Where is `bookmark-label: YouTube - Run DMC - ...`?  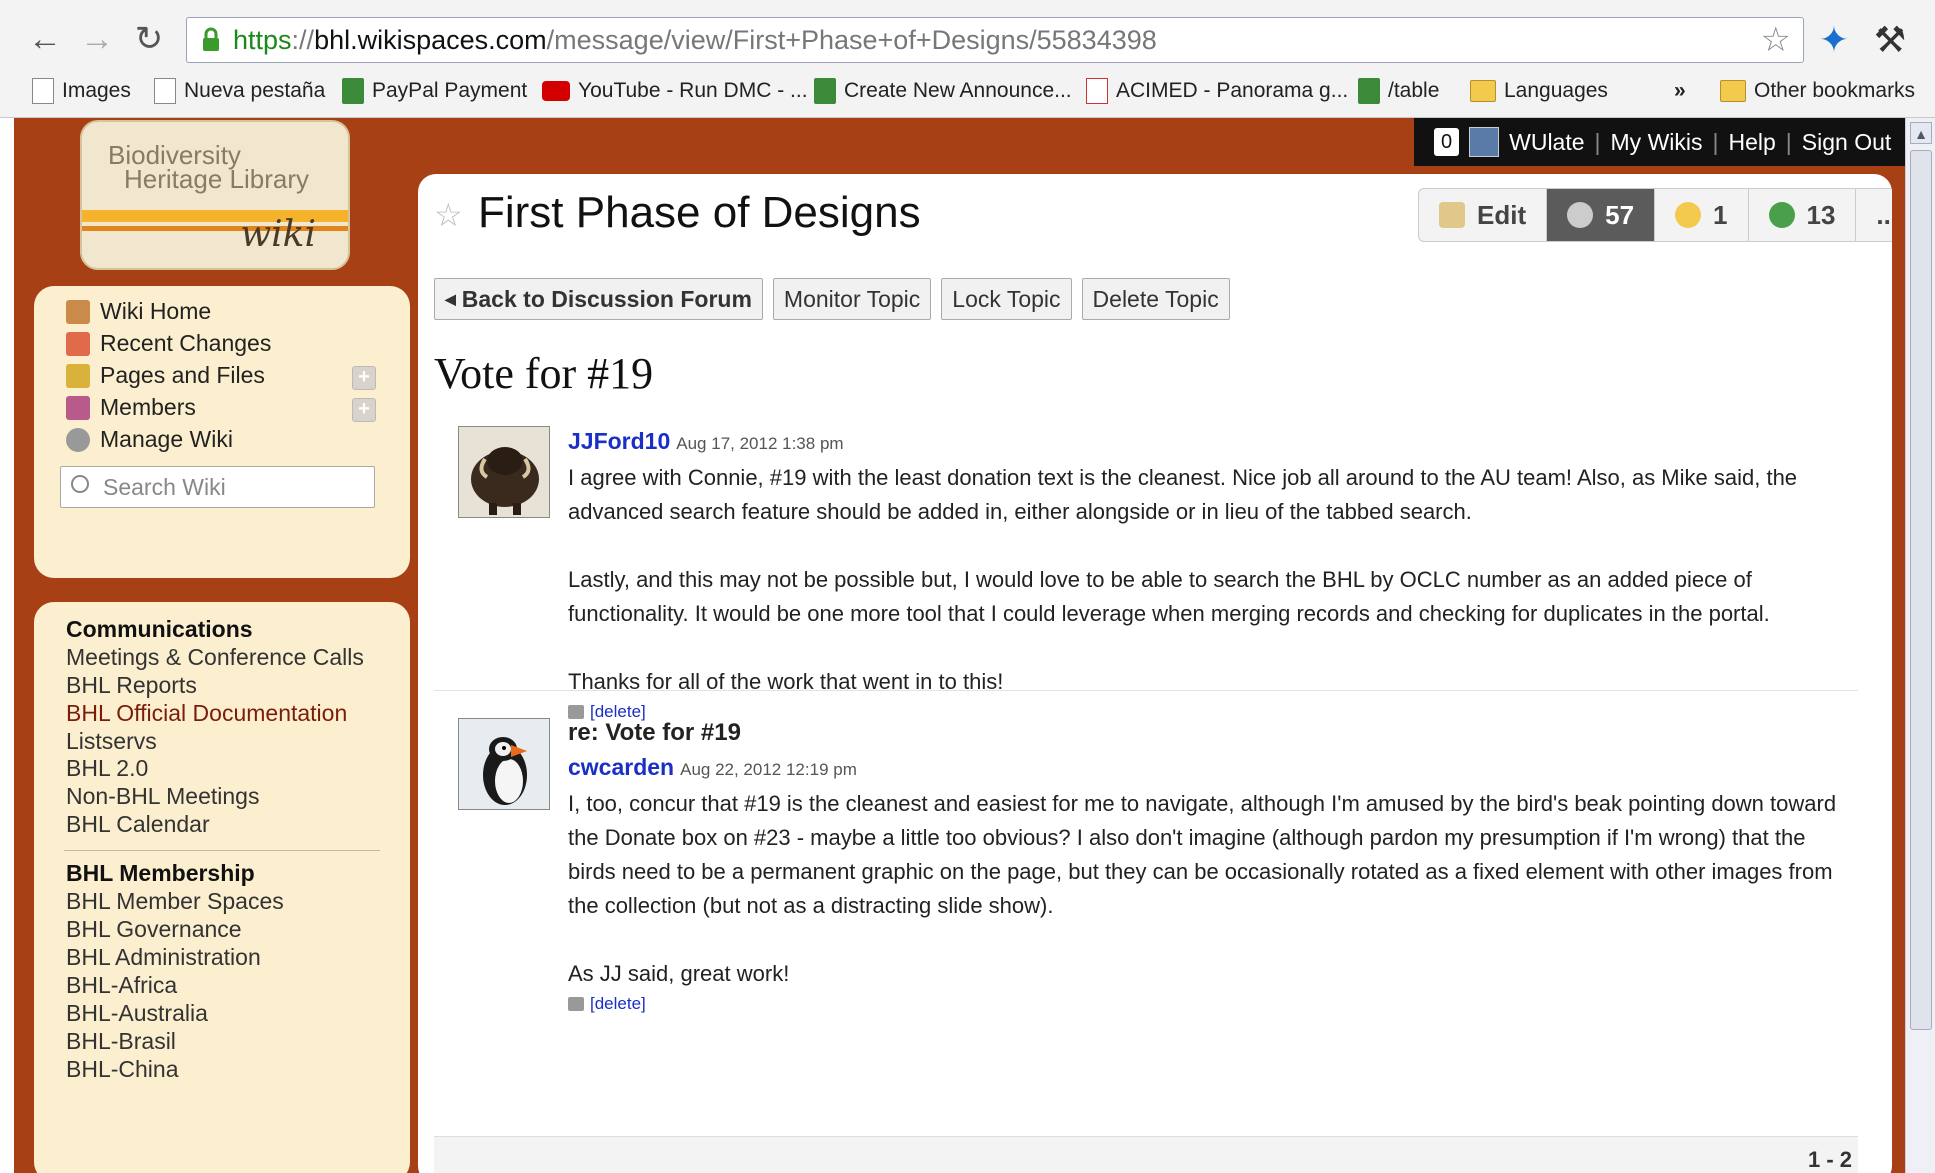 bookmark-label: YouTube - Run DMC - ... is located at coordinates (693, 90).